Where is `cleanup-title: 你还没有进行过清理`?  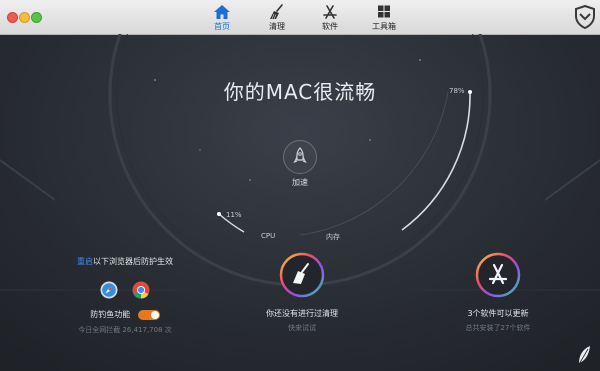
cleanup-title: 你还没有进行过清理 is located at coordinates (302, 313).